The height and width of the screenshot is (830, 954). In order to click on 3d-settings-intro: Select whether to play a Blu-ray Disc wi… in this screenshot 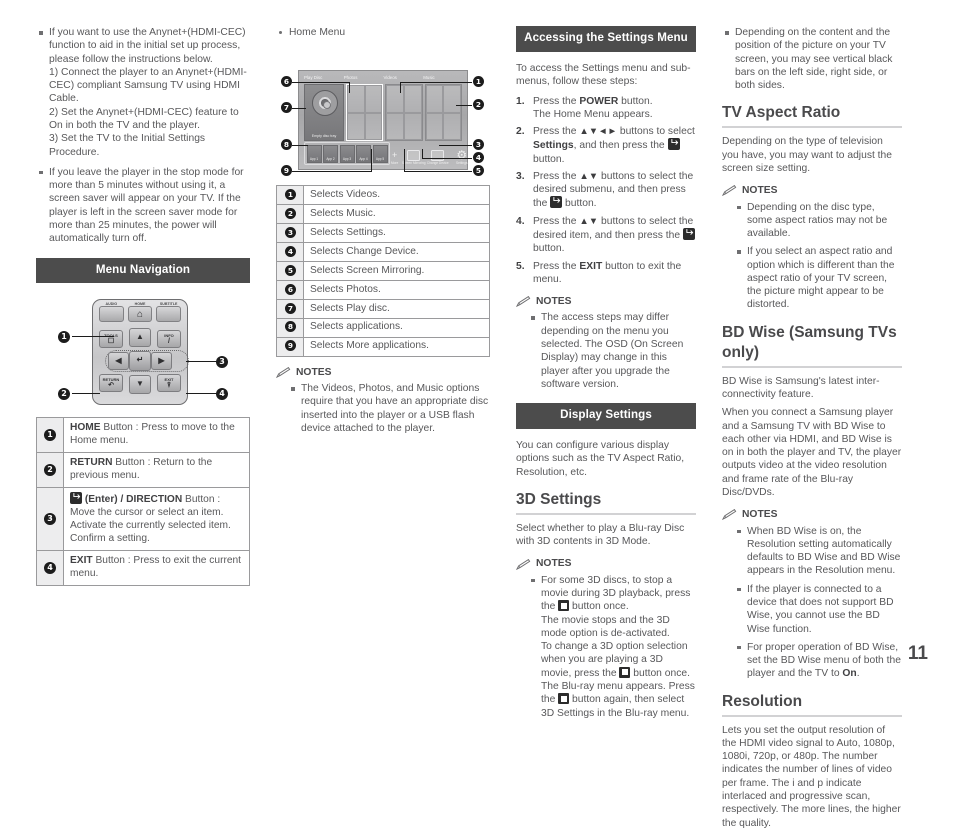, I will do `click(600, 535)`.